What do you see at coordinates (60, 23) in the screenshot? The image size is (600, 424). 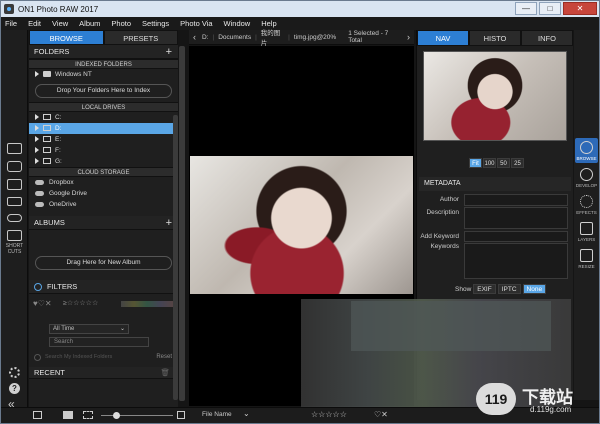 I see `menu-view: View` at bounding box center [60, 23].